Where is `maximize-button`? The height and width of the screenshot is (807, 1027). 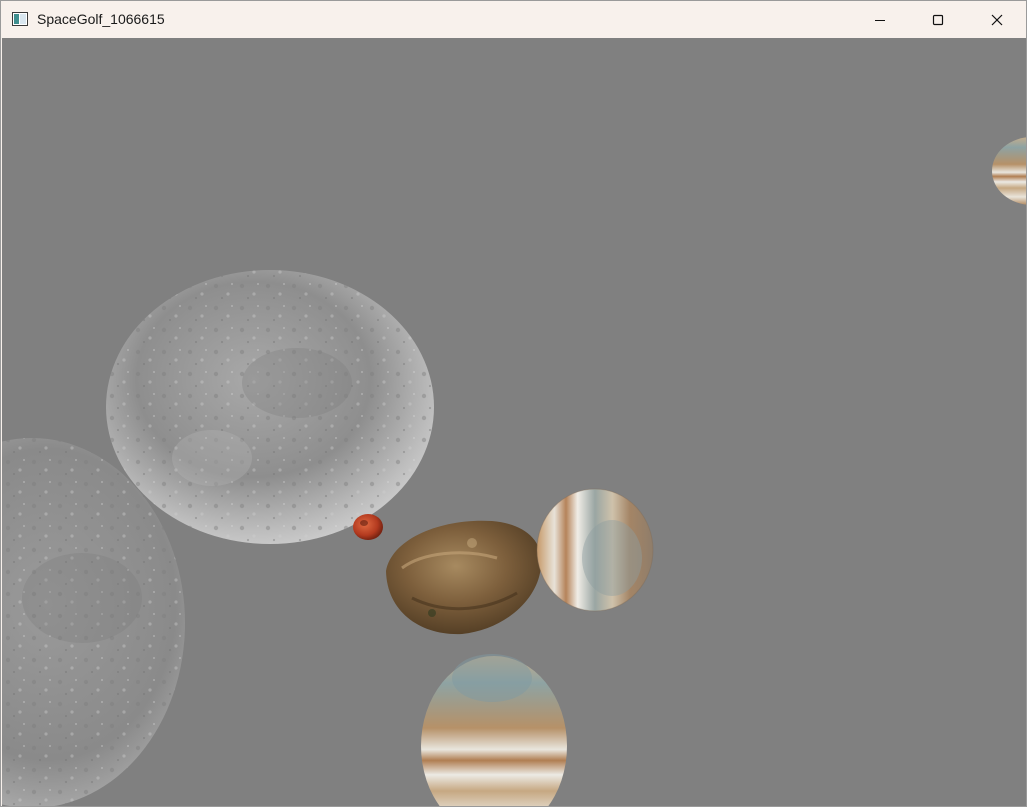
maximize-button is located at coordinates (938, 19).